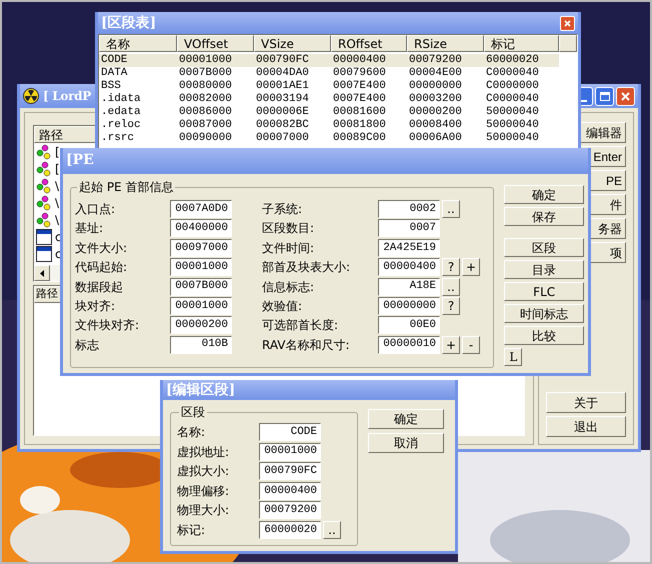  What do you see at coordinates (121, 125) in the screenshot?
I see `table-cell-text: .reloc` at bounding box center [121, 125].